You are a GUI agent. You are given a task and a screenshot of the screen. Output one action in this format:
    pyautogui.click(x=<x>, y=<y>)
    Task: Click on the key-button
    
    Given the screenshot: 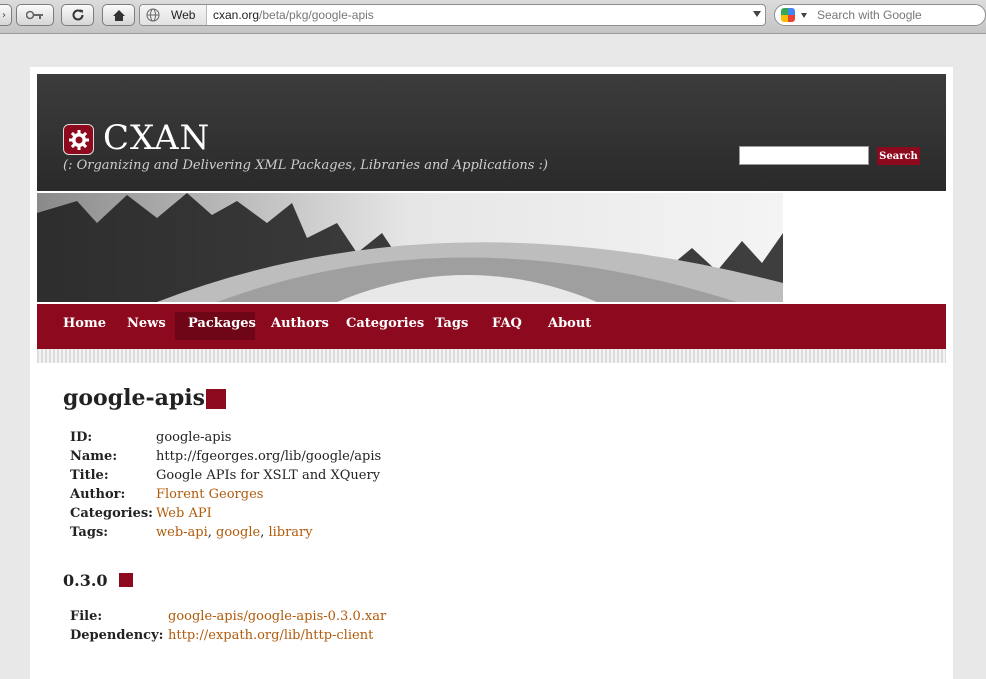 What is the action you would take?
    pyautogui.click(x=35, y=15)
    